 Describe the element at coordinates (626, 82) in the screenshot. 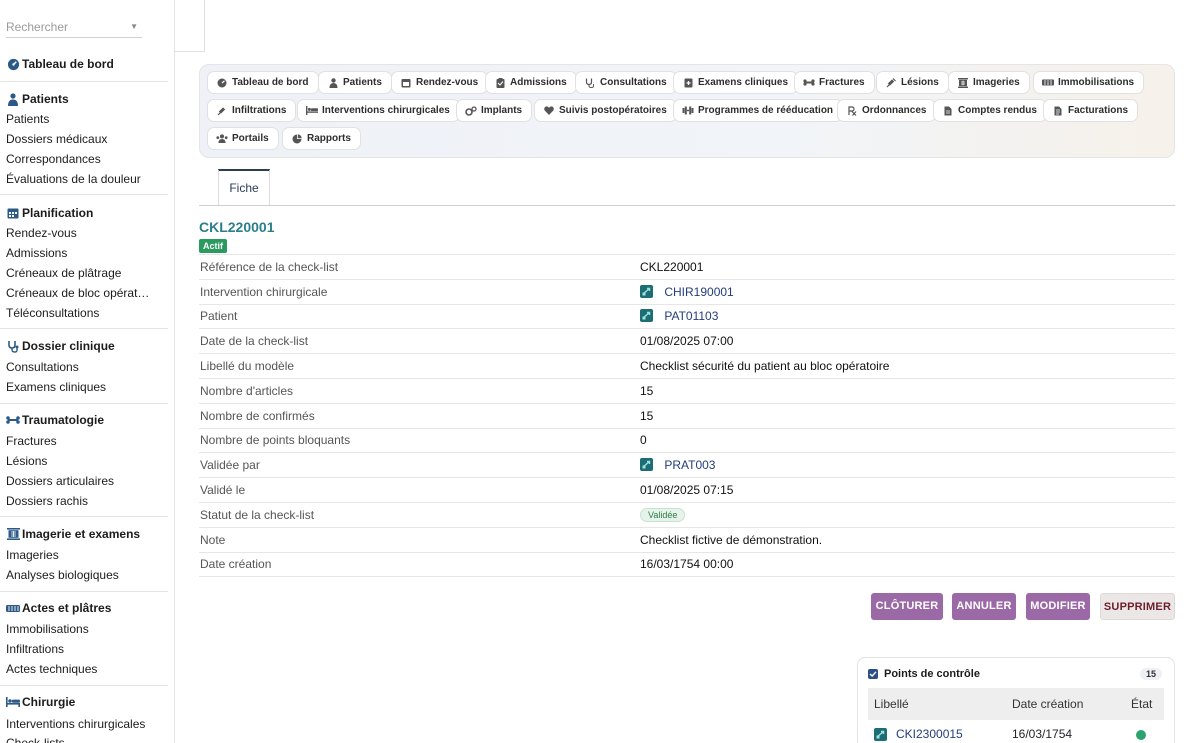

I see `module-consultations: Consultations` at that location.